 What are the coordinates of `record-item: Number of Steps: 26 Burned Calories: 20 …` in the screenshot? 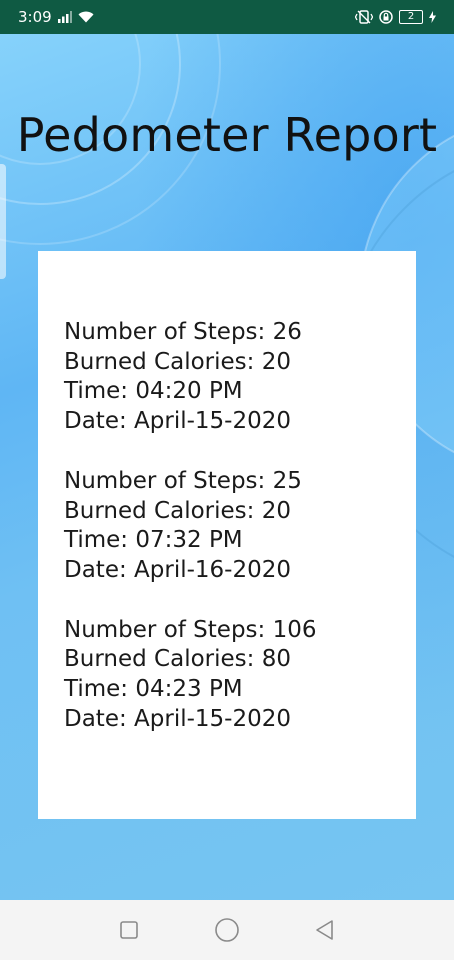 It's located at (240, 377).